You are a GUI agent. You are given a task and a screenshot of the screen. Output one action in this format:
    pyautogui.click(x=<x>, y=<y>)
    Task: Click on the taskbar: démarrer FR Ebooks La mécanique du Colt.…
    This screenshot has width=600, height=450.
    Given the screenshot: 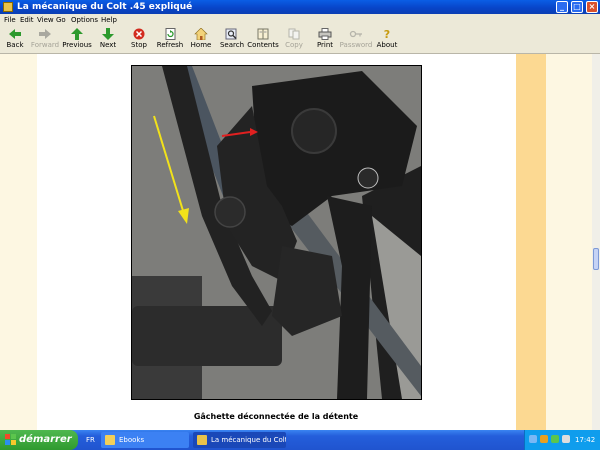 What is the action you would take?
    pyautogui.click(x=300, y=440)
    